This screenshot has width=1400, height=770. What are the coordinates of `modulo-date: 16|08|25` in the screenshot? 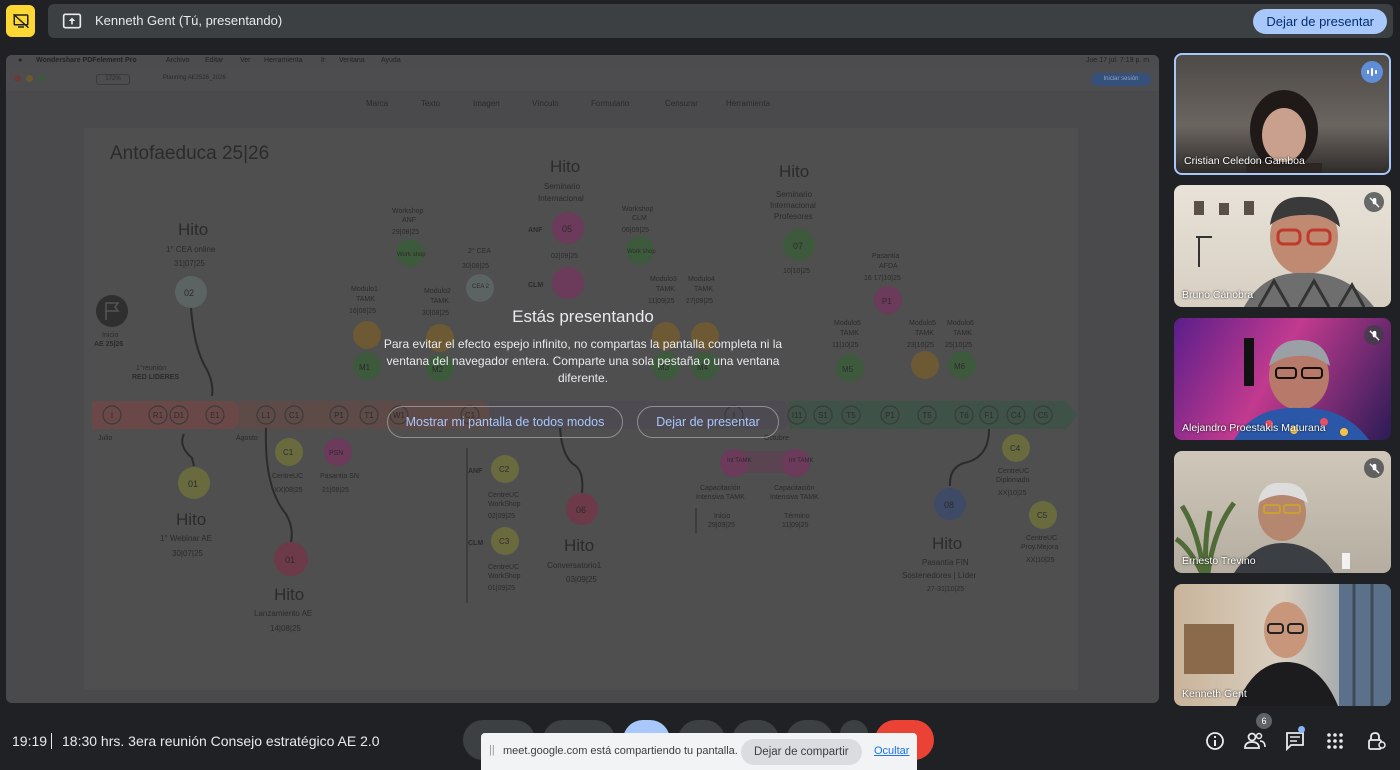 It's located at (362, 311).